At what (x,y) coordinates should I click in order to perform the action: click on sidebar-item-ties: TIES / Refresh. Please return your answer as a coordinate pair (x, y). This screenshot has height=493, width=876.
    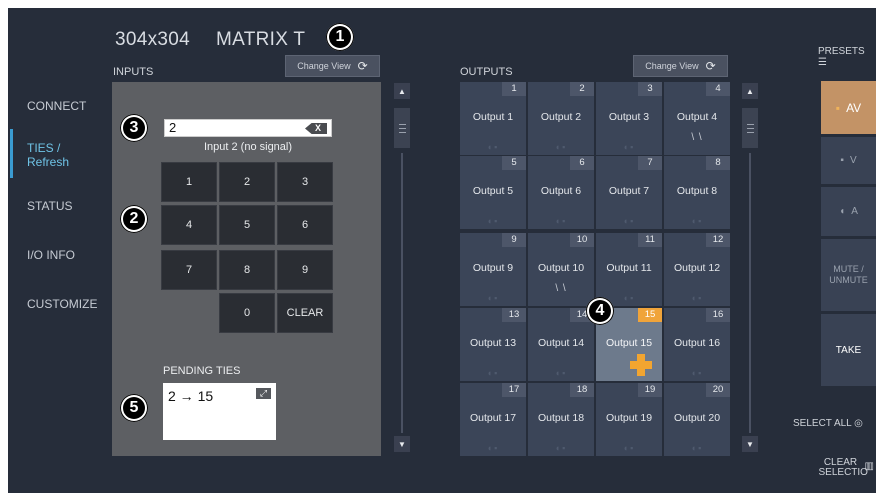
    Looking at the image, I should click on (48, 155).